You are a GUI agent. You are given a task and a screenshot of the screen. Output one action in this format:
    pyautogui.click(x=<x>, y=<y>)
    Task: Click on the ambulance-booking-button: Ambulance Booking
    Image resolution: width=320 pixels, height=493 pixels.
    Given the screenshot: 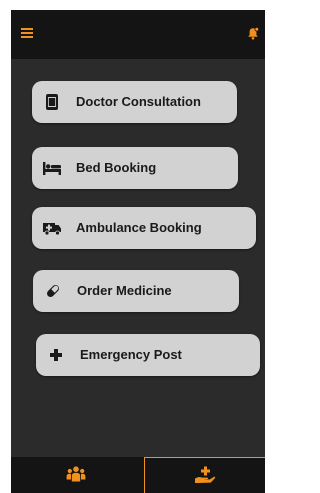 What is the action you would take?
    pyautogui.click(x=144, y=228)
    